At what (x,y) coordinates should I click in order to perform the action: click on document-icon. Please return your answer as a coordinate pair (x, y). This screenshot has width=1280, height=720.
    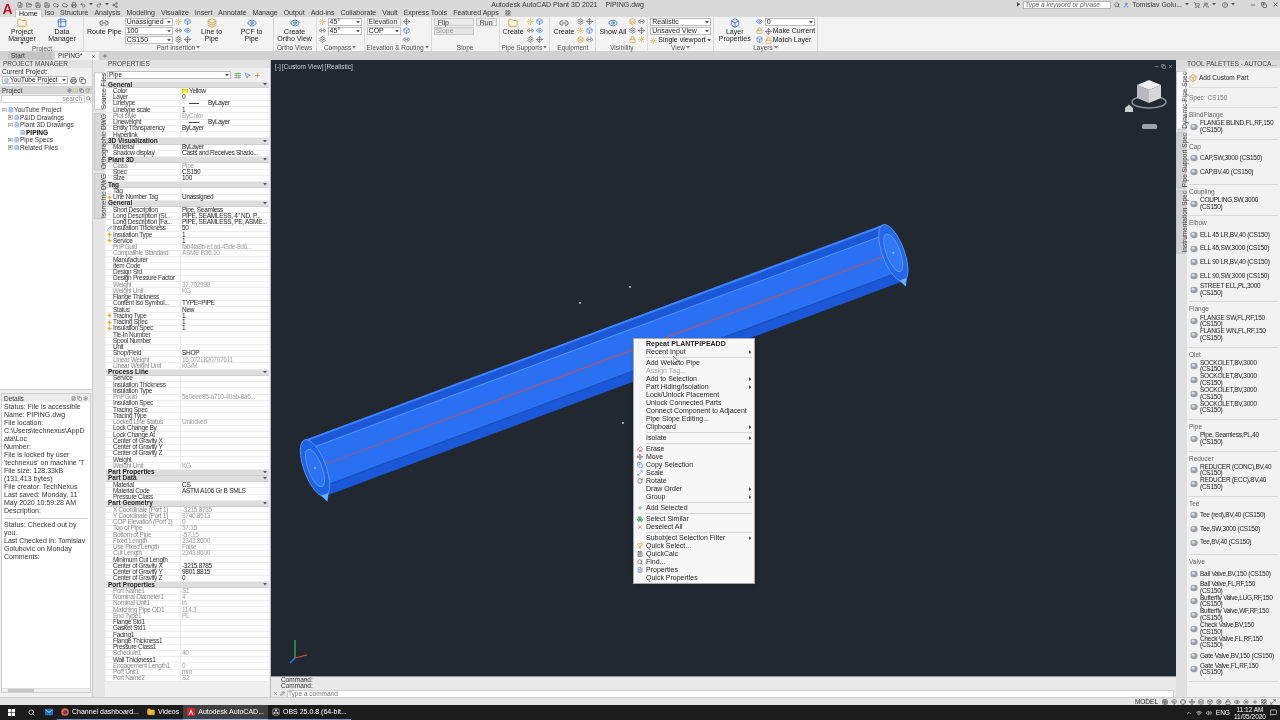
    Looking at the image, I should click on (73, 398).